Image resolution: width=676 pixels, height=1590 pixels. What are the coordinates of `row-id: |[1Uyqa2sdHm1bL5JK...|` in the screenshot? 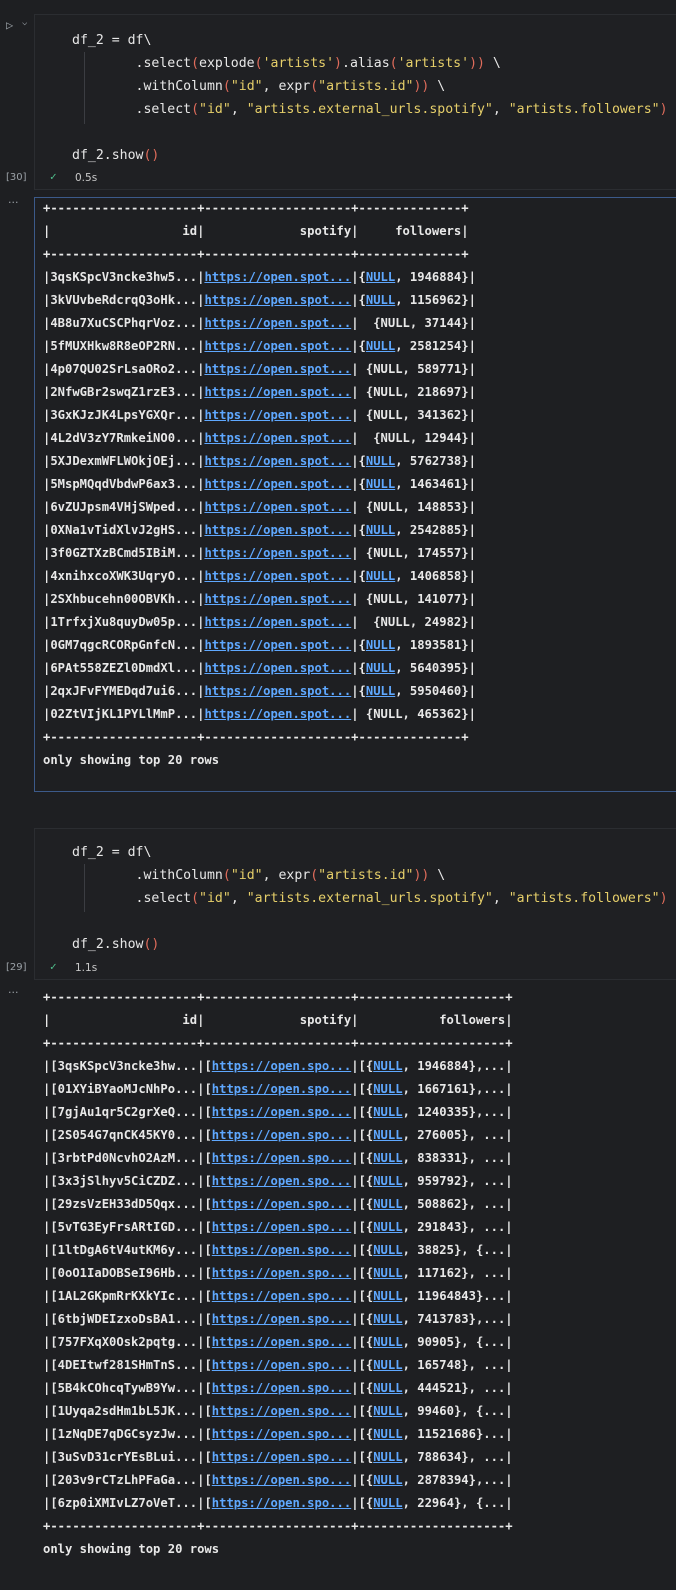 It's located at (124, 1411).